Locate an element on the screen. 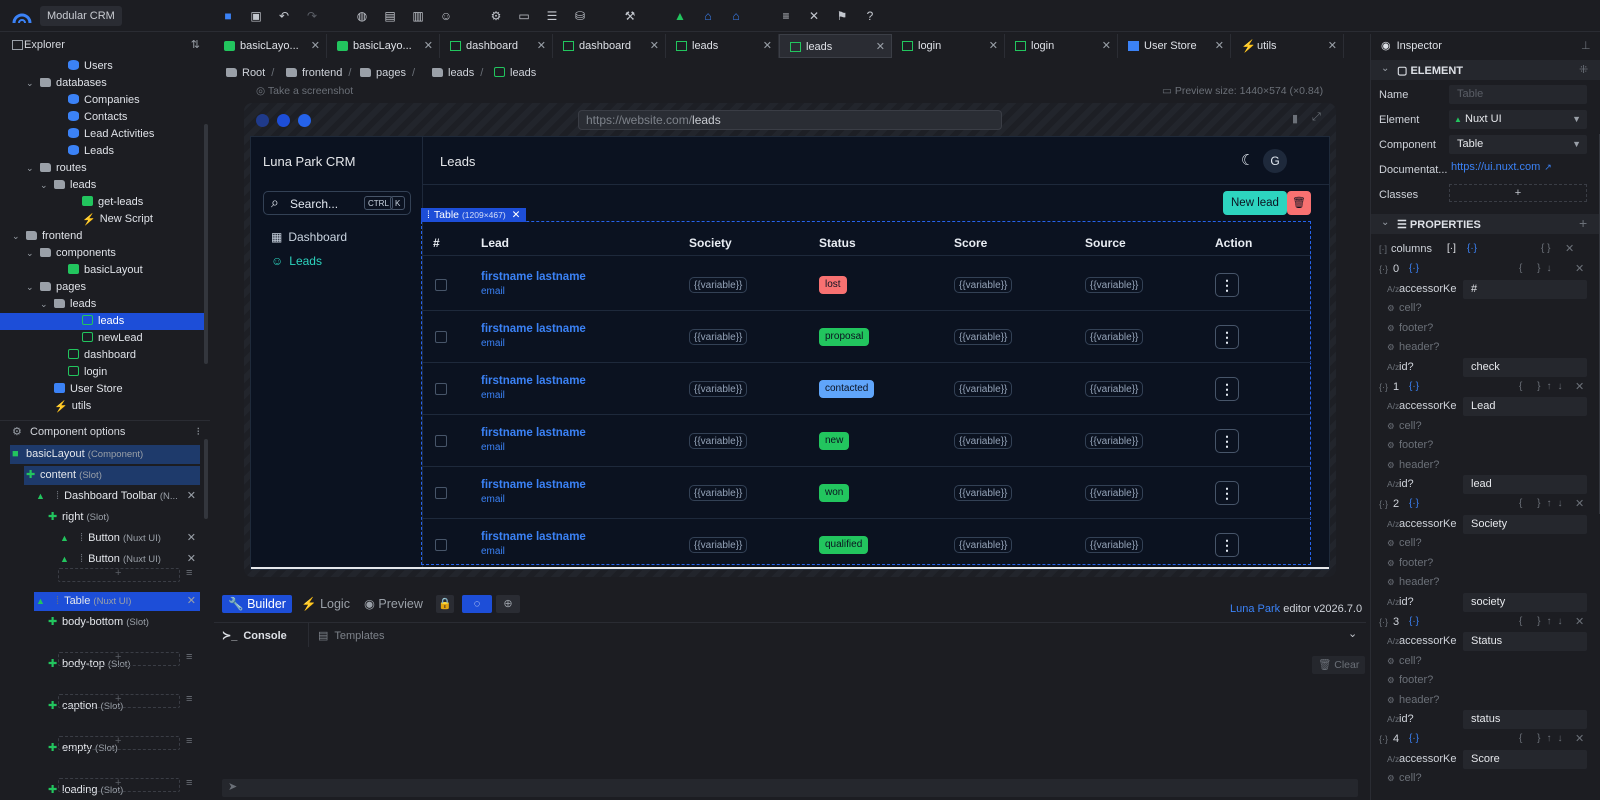  component-item: ✚ content (Slot) is located at coordinates (112, 475).